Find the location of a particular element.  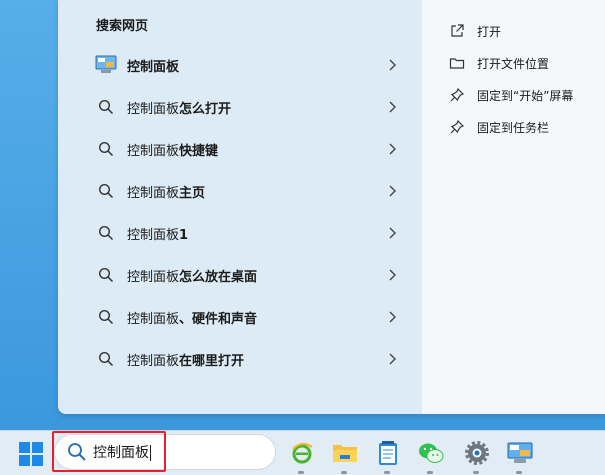

result-row-hardware-sound: 控制面板、硬件和声音 is located at coordinates (244, 317).